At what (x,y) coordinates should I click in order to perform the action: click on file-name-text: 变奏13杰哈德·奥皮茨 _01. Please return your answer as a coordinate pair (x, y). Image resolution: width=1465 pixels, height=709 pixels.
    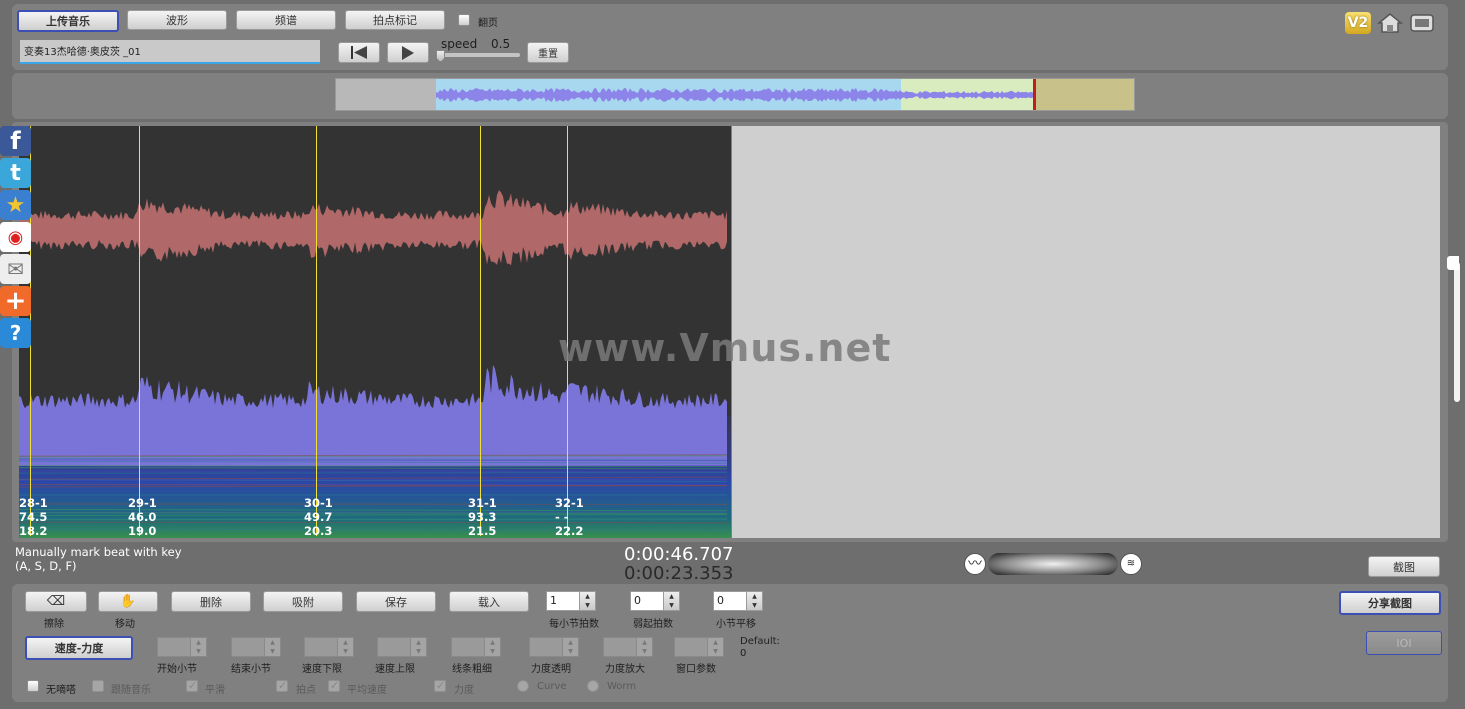
    Looking at the image, I should click on (82, 52).